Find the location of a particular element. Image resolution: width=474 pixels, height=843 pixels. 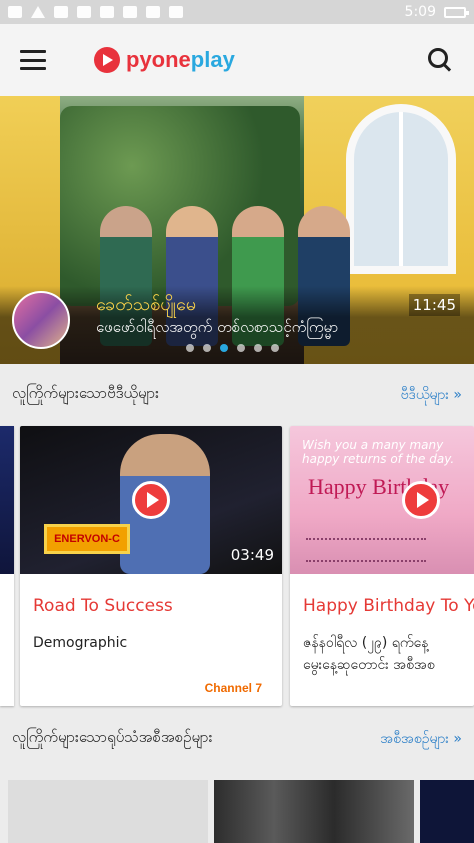

view-more-programs-link: အစီအစဉ်များ » is located at coordinates (421, 739).